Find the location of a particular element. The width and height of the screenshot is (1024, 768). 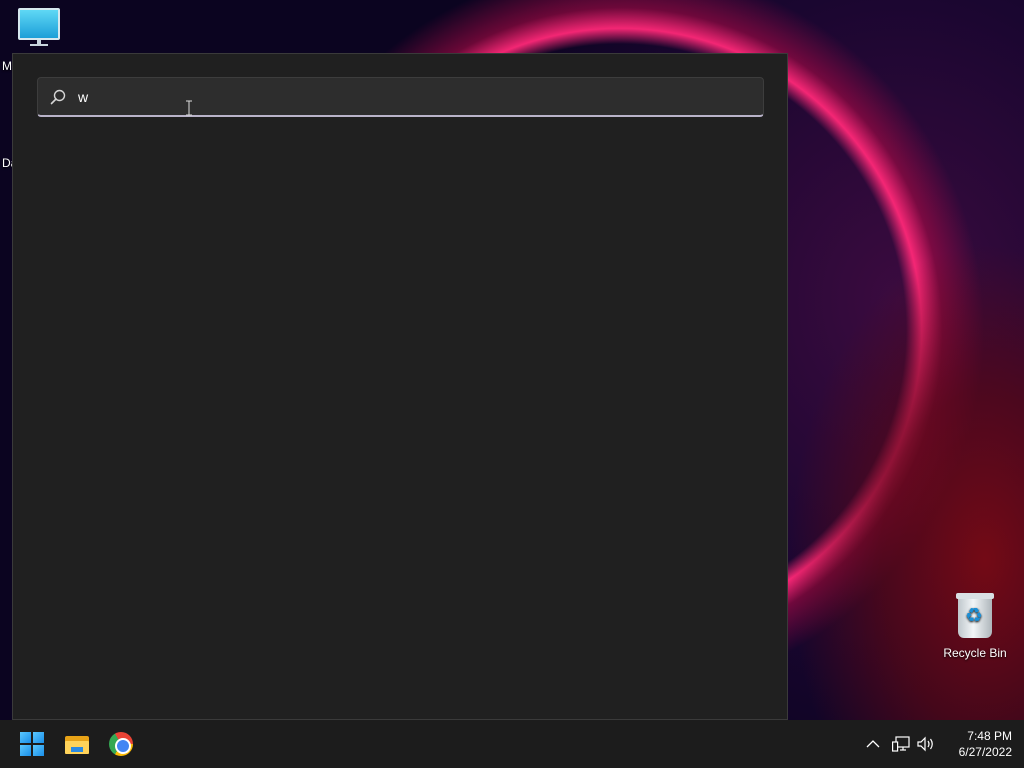

clock: 7:48 PM 6/27/2022 is located at coordinates (976, 744).